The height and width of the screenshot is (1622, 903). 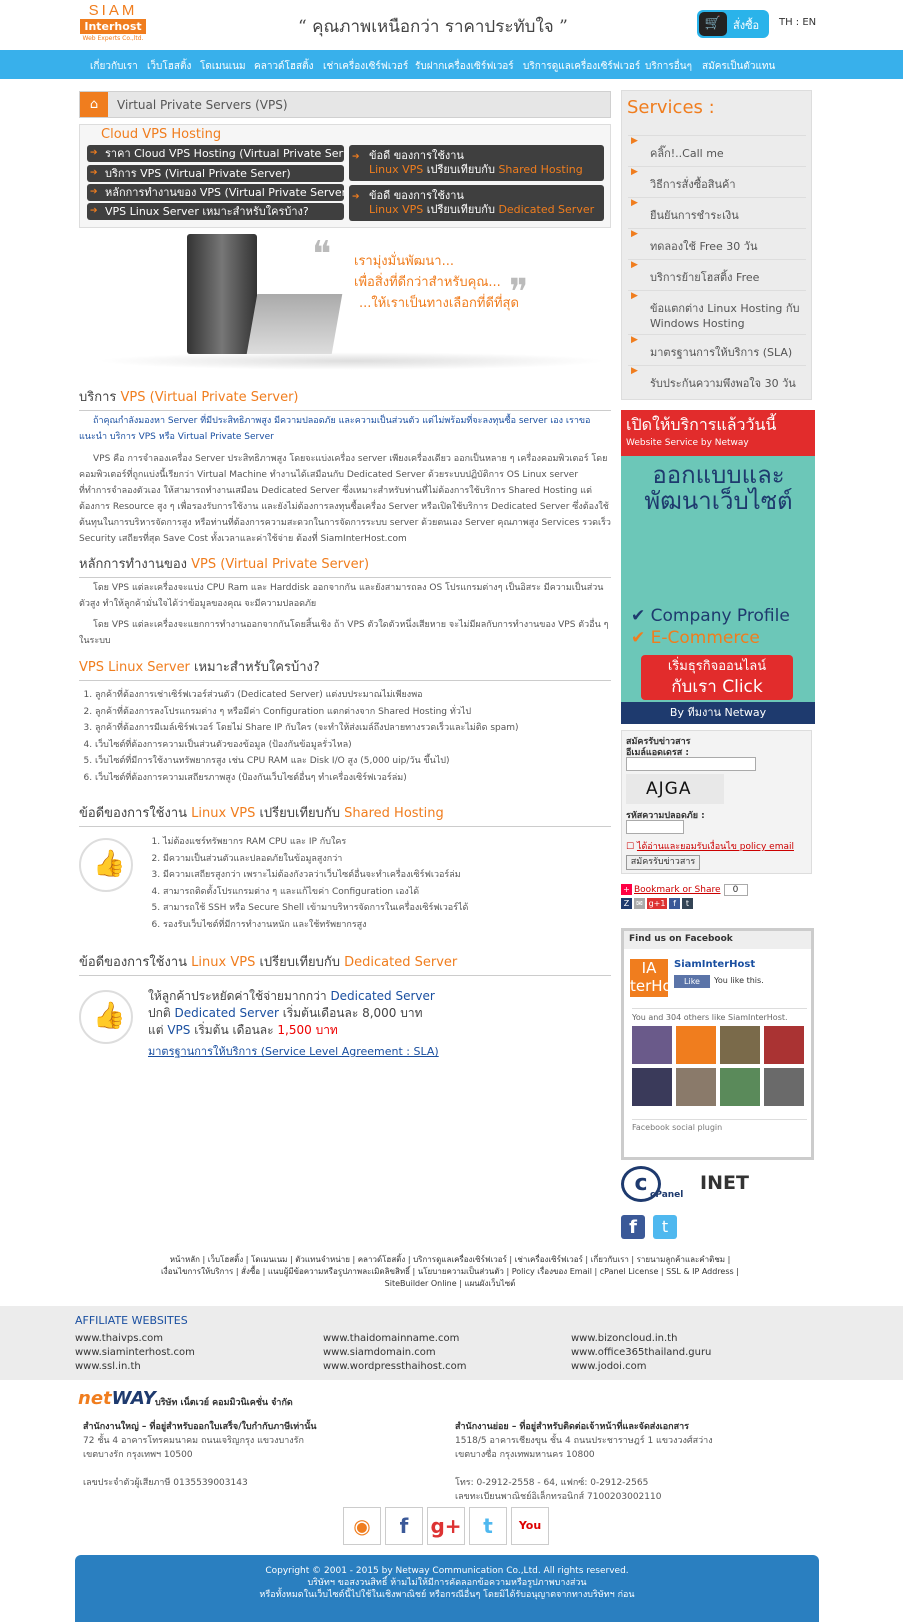 What do you see at coordinates (717, 677) in the screenshot?
I see `promo-click-button: เริ่มธุรกิจออนไลน์ กับเรา Click` at bounding box center [717, 677].